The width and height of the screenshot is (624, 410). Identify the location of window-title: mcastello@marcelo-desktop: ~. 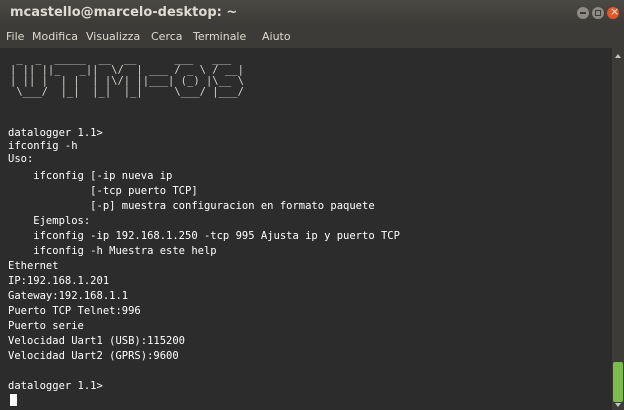
(124, 12).